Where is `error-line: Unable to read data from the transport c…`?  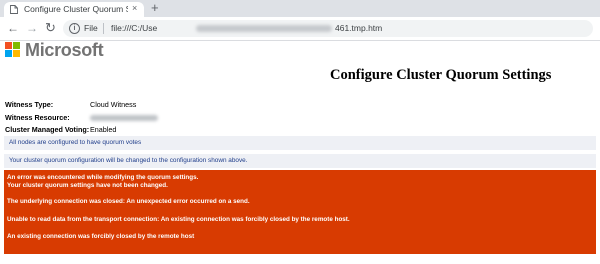
error-line: Unable to read data from the transport c… is located at coordinates (178, 219).